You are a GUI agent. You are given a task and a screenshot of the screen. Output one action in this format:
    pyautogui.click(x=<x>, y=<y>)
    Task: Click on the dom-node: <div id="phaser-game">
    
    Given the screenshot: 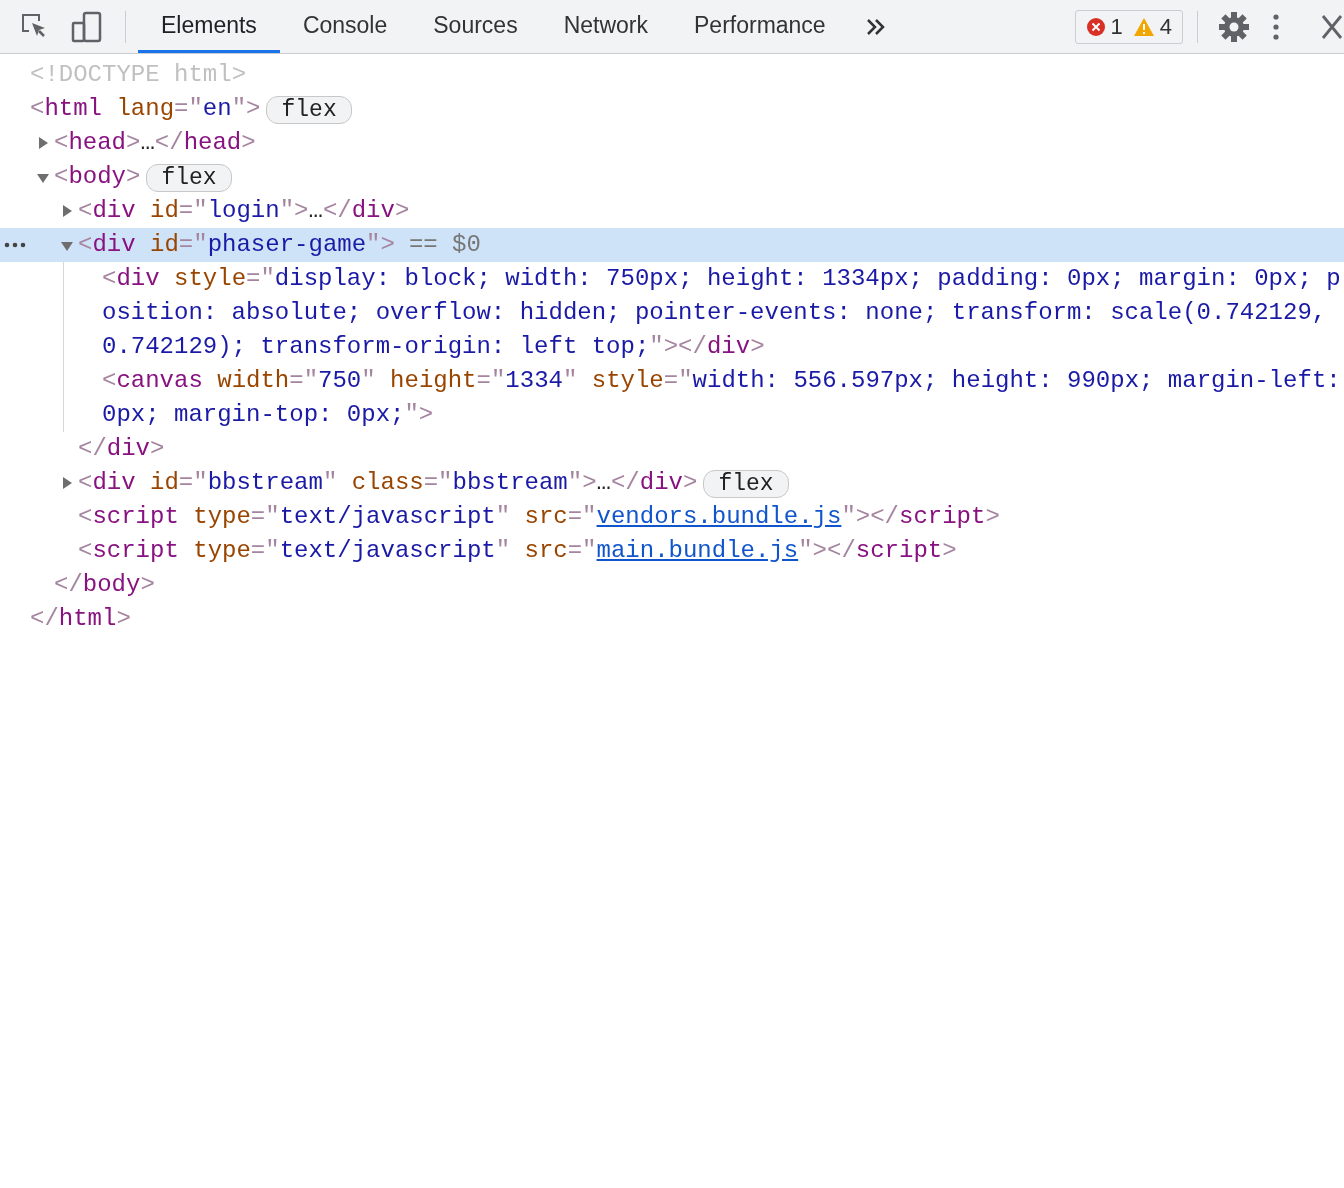 What is the action you would take?
    pyautogui.click(x=236, y=245)
    